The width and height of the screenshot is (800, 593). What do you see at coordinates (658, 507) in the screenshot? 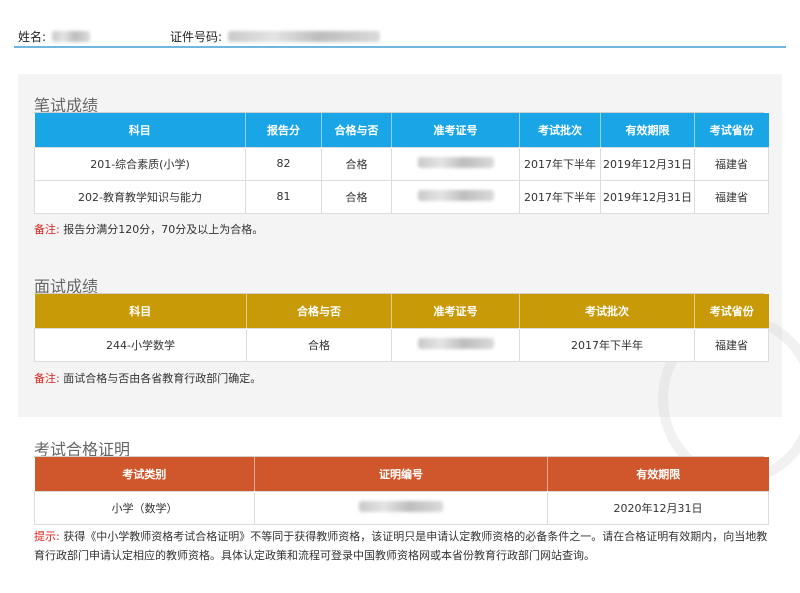
I see `cell-valid: 2020年12月31日` at bounding box center [658, 507].